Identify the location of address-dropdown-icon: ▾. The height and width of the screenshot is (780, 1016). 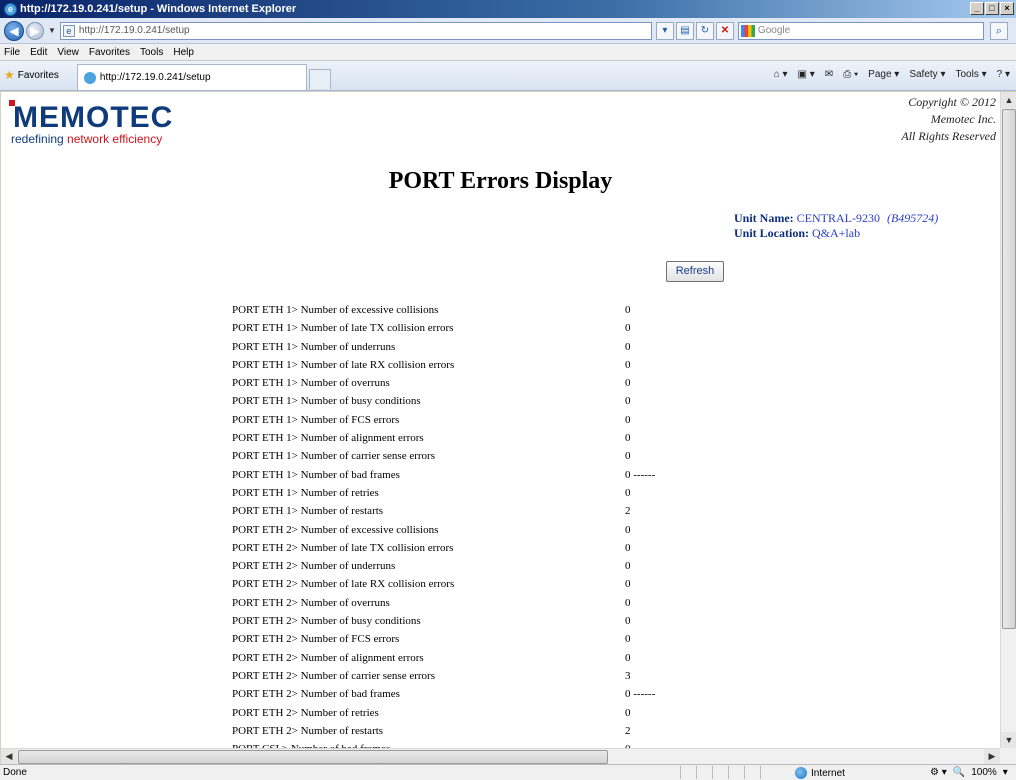
(664, 30).